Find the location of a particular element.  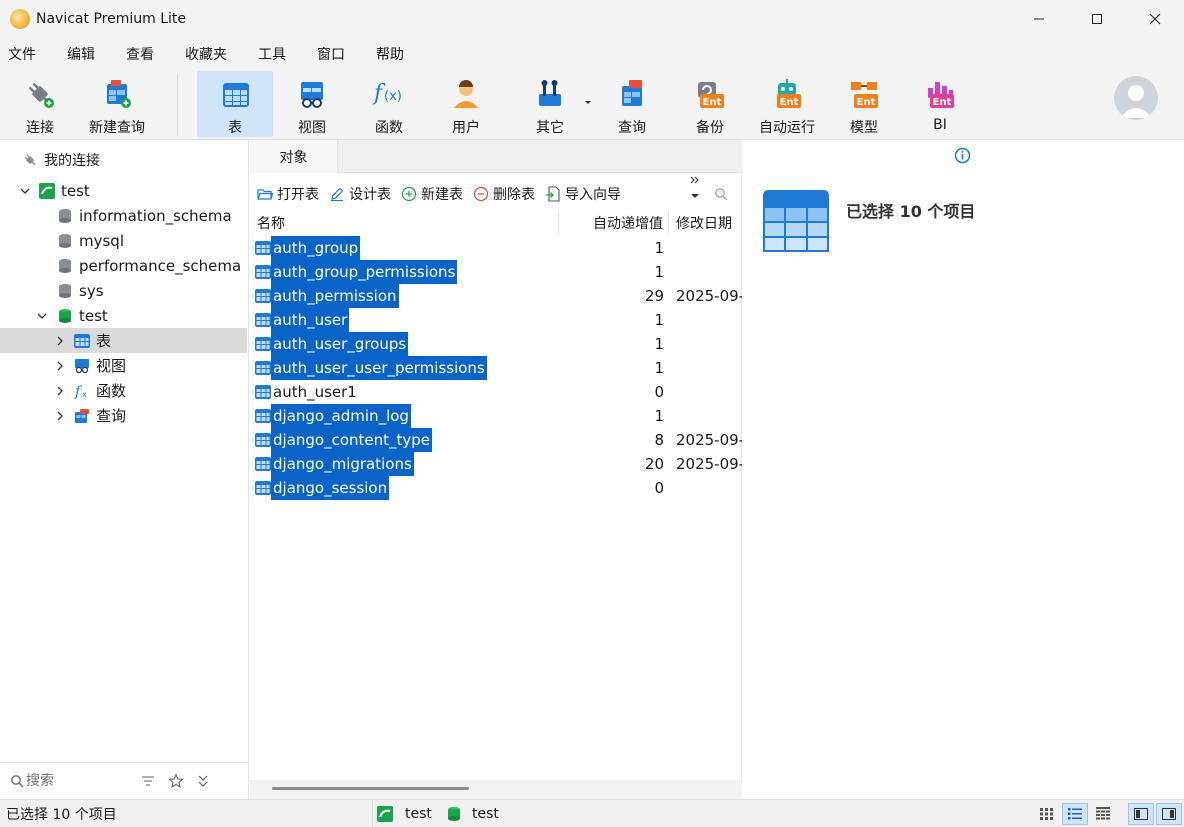

other-dropdown-icon is located at coordinates (588, 103).